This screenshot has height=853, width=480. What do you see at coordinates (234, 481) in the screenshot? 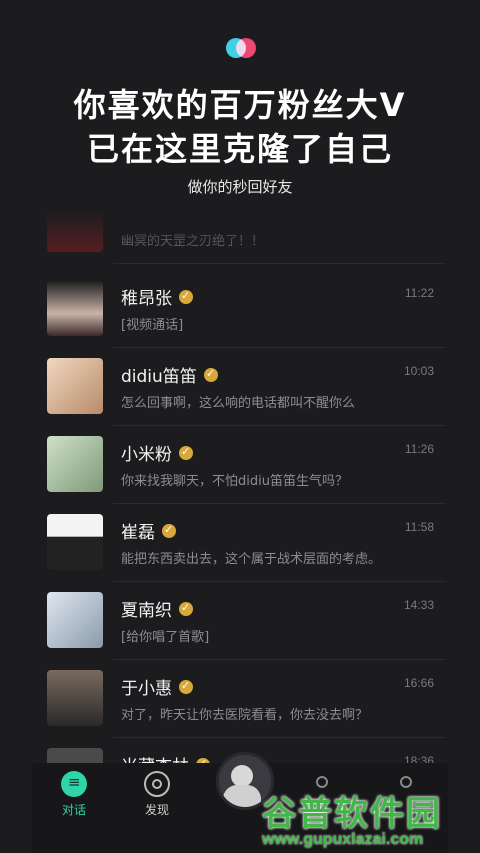
I see `chat-message: 你来找我聊天，不怕didiu笛笛生气吗？` at bounding box center [234, 481].